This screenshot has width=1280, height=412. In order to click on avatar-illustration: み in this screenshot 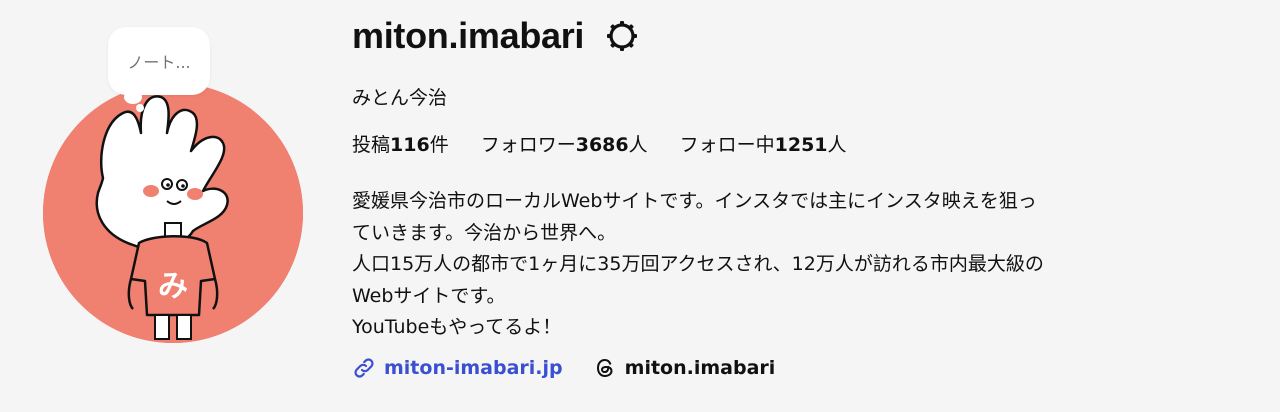, I will do `click(173, 213)`.